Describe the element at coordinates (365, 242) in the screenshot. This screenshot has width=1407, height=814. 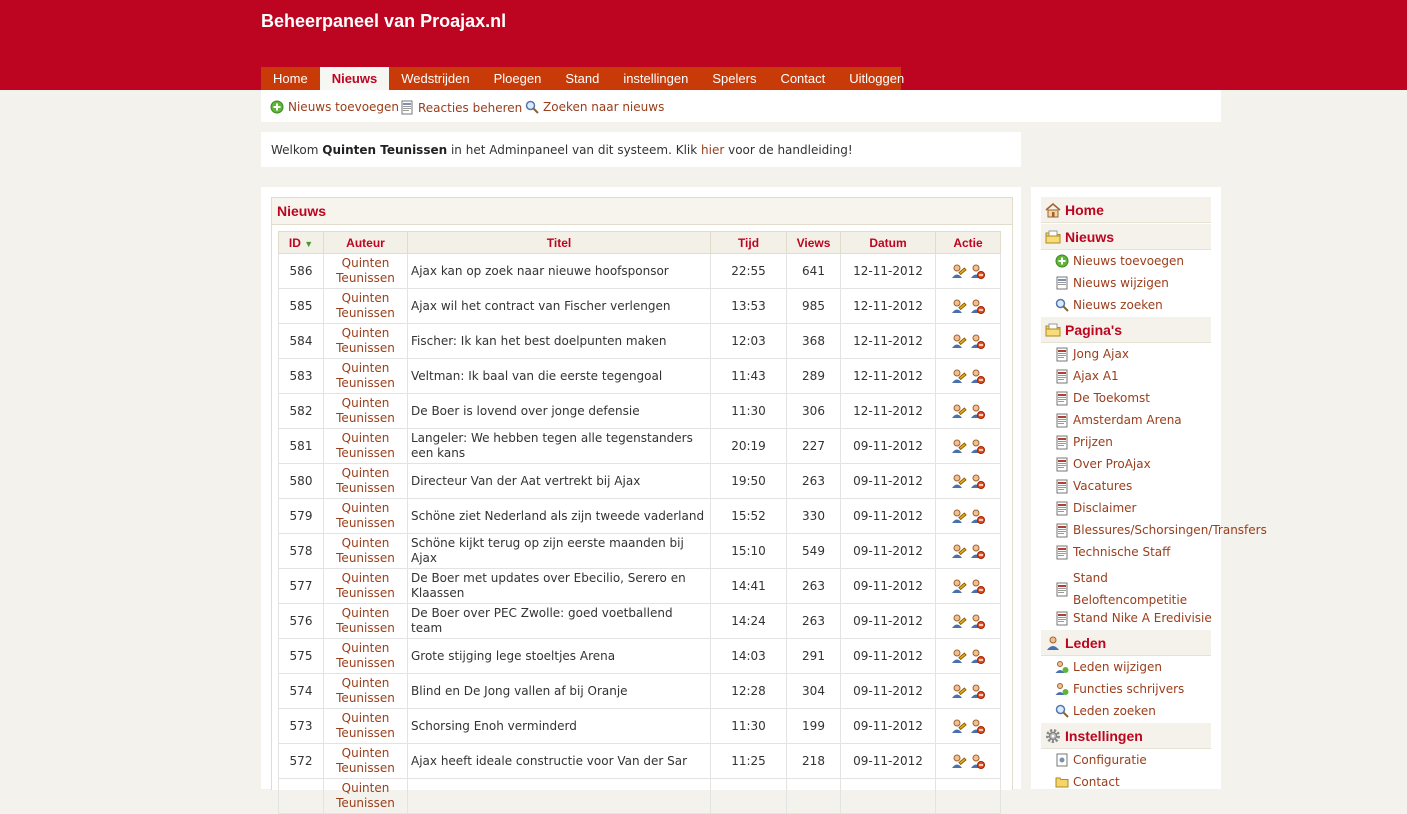
I see `col-auteur: Auteur` at that location.